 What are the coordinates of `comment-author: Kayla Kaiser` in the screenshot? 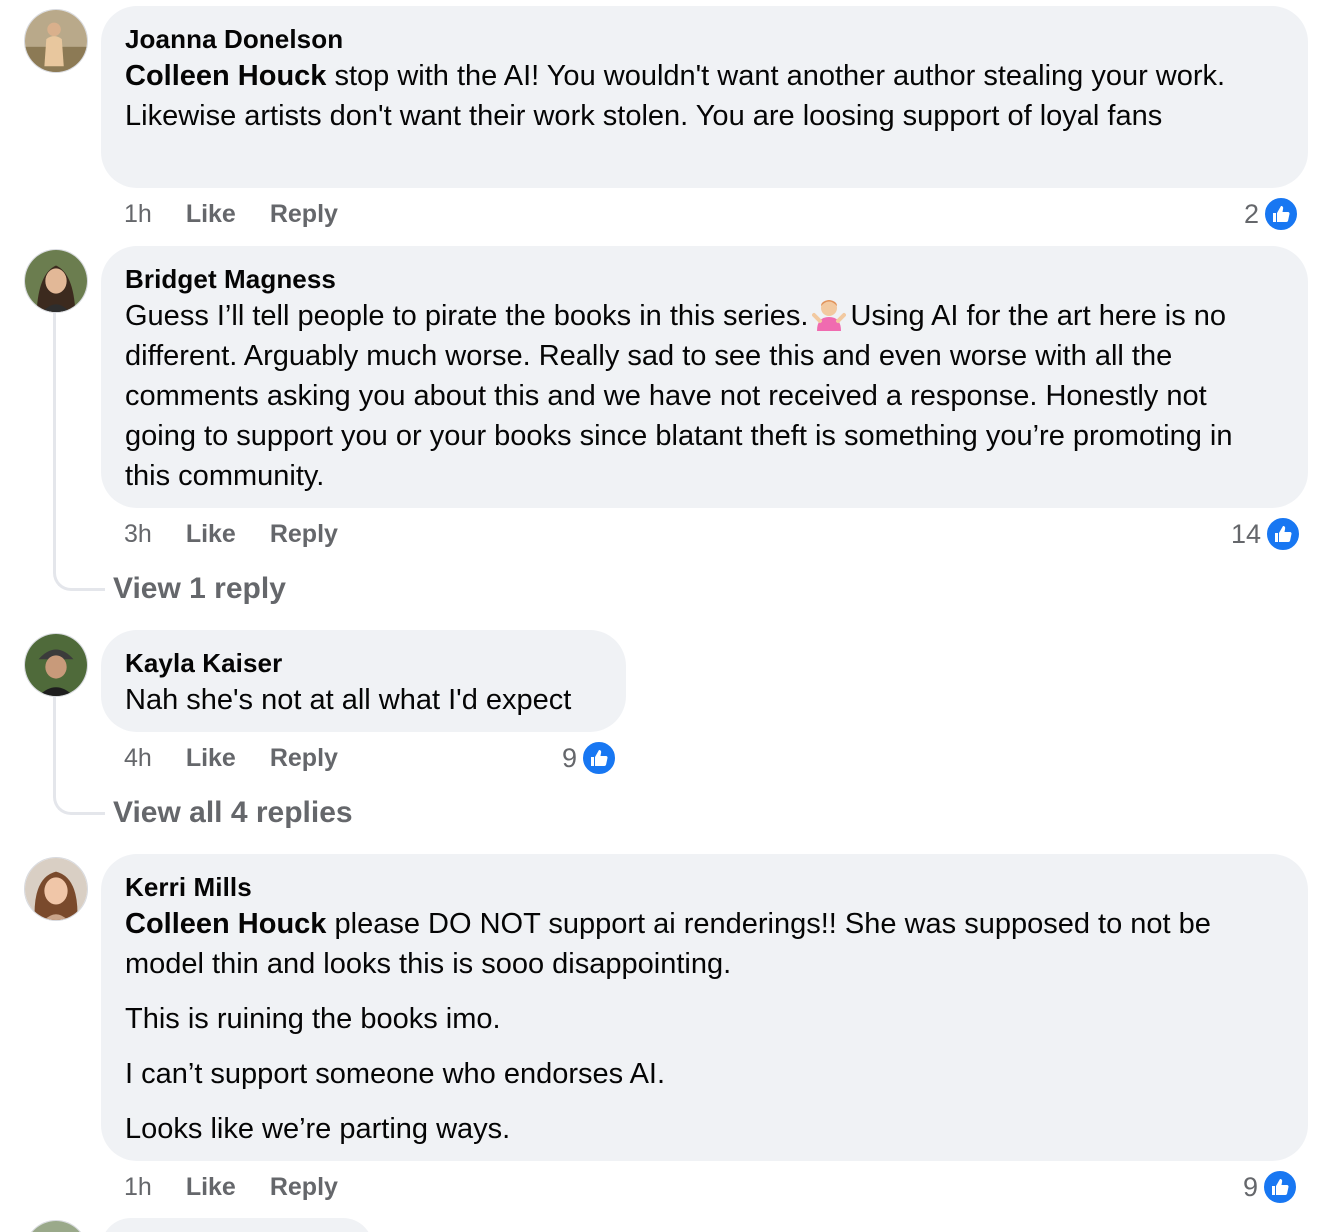 It's located at (363, 663).